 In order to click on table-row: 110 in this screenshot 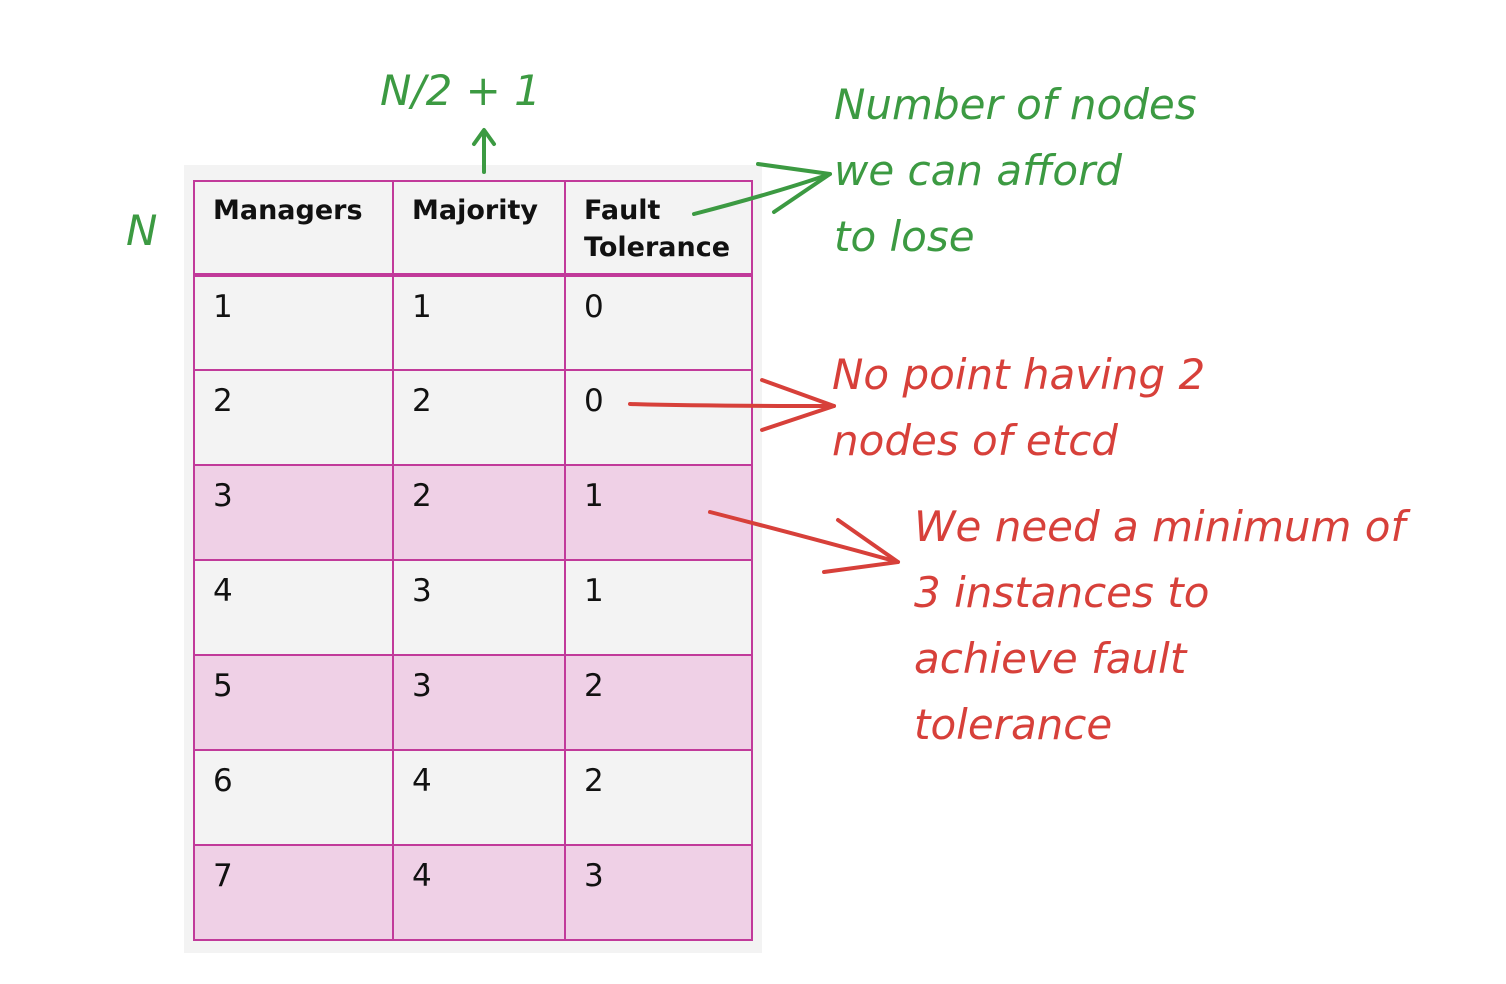, I will do `click(473, 322)`.